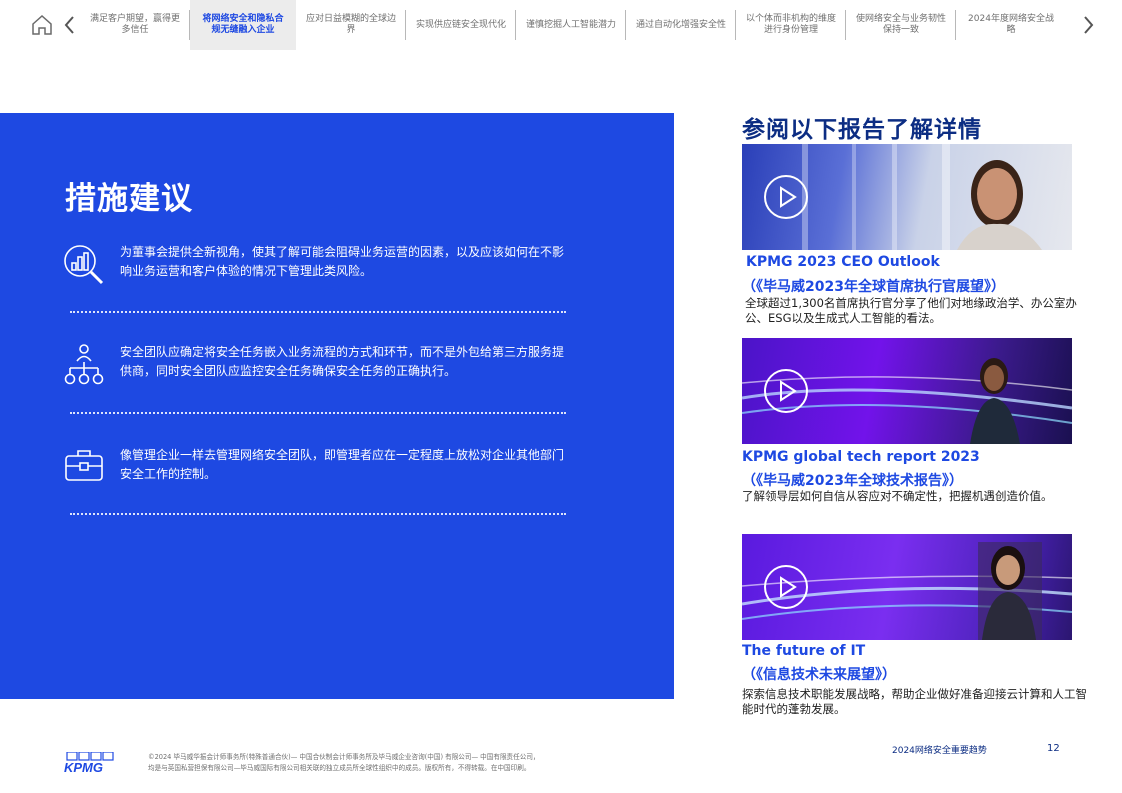 Image resolution: width=1122 pixels, height=793 pixels. What do you see at coordinates (803, 651) in the screenshot?
I see `card-title: The future of IT` at bounding box center [803, 651].